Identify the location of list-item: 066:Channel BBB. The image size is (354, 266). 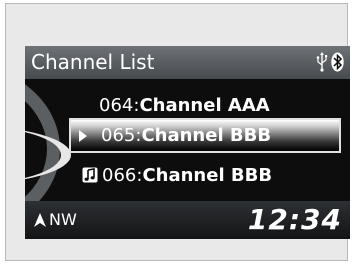
(205, 176).